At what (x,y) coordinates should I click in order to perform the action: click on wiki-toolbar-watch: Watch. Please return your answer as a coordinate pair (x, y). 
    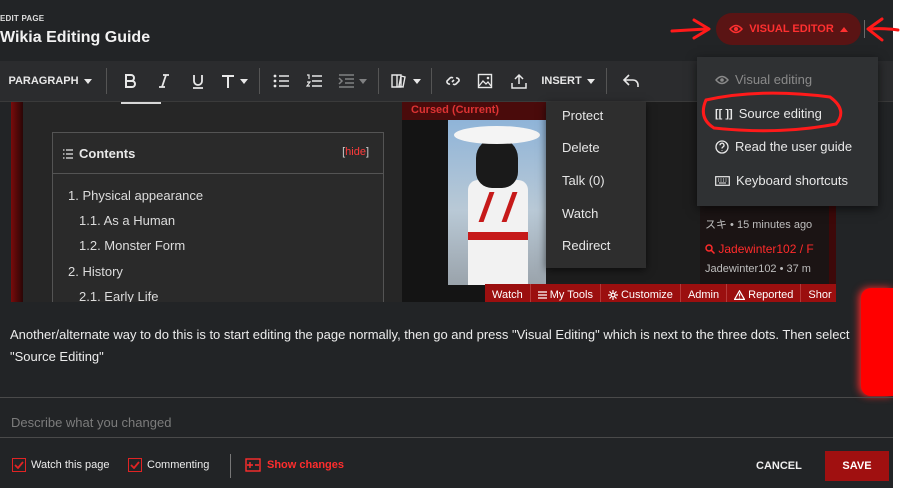
    Looking at the image, I should click on (508, 293).